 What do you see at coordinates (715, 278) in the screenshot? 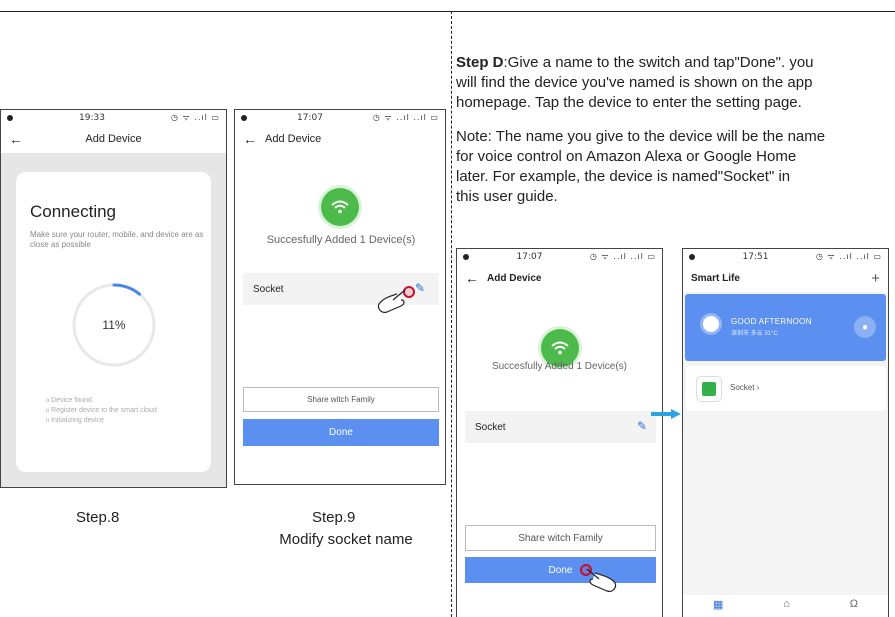
I see `app-title: Smart Life` at bounding box center [715, 278].